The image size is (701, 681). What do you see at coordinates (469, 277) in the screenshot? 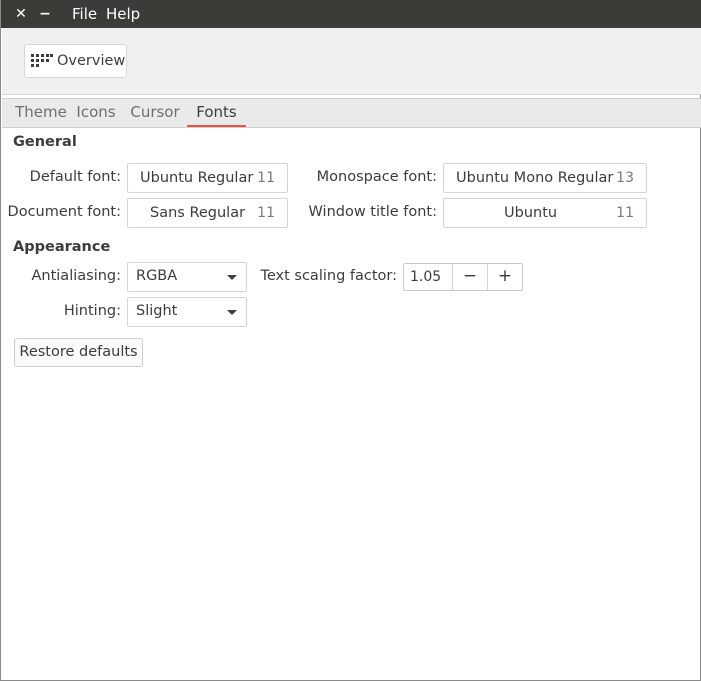
I see `decrement-button: −` at bounding box center [469, 277].